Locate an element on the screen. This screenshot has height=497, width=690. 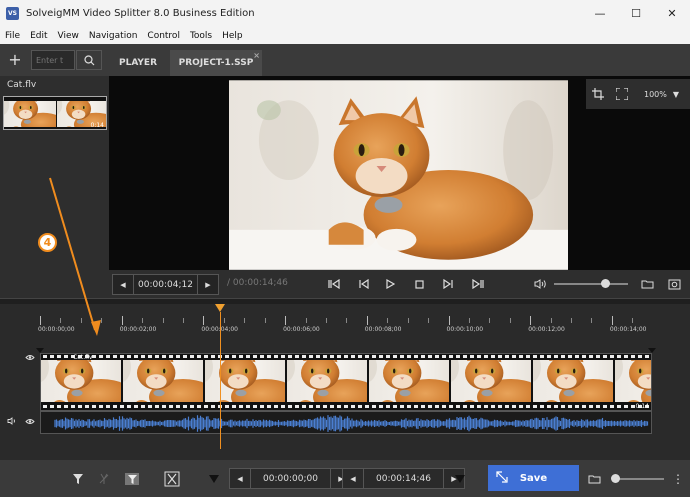
video-track: Cat.flv 0:14 is located at coordinates (346, 382).